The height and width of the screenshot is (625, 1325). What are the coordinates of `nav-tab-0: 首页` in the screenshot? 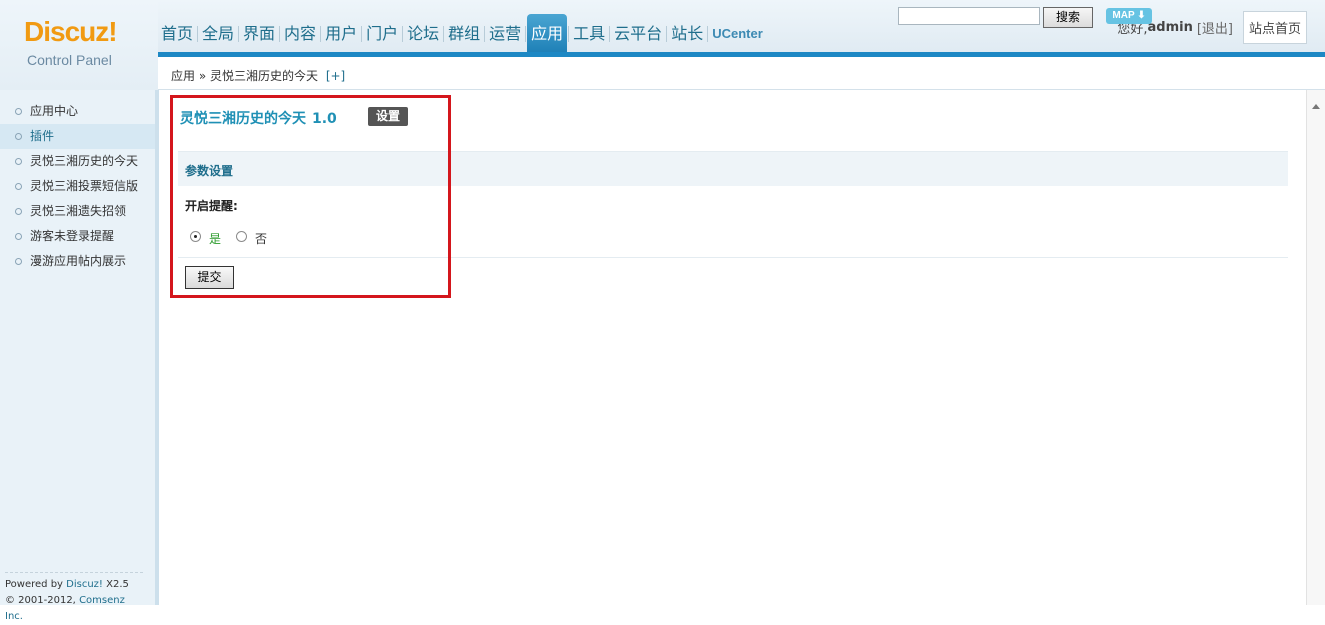 It's located at (177, 34).